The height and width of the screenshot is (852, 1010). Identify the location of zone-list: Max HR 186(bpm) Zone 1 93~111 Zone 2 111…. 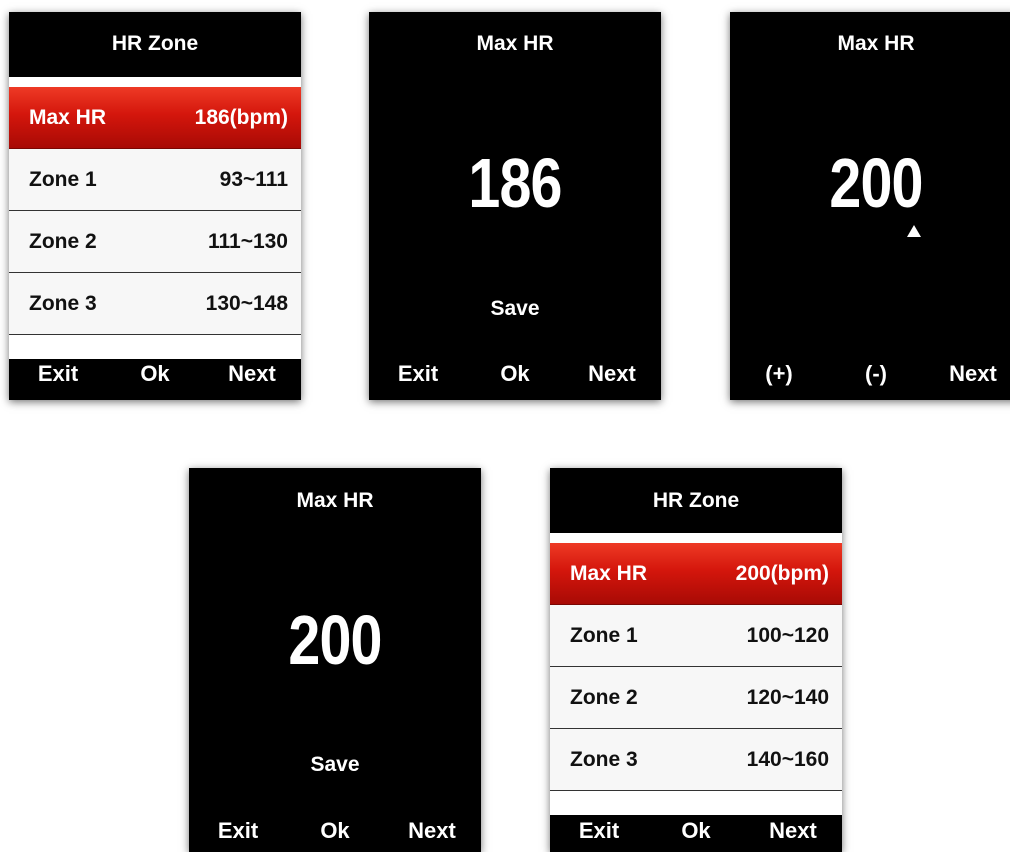
(155, 218).